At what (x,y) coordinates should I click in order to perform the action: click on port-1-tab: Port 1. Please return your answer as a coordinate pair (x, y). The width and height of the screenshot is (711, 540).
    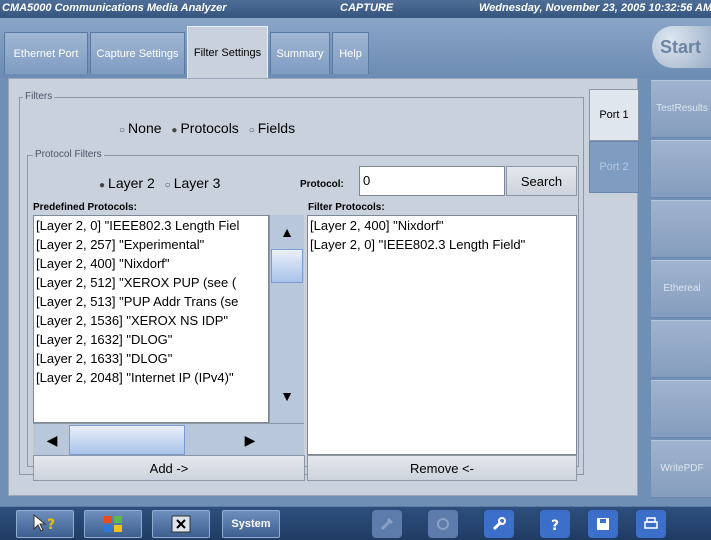
    Looking at the image, I should click on (614, 115).